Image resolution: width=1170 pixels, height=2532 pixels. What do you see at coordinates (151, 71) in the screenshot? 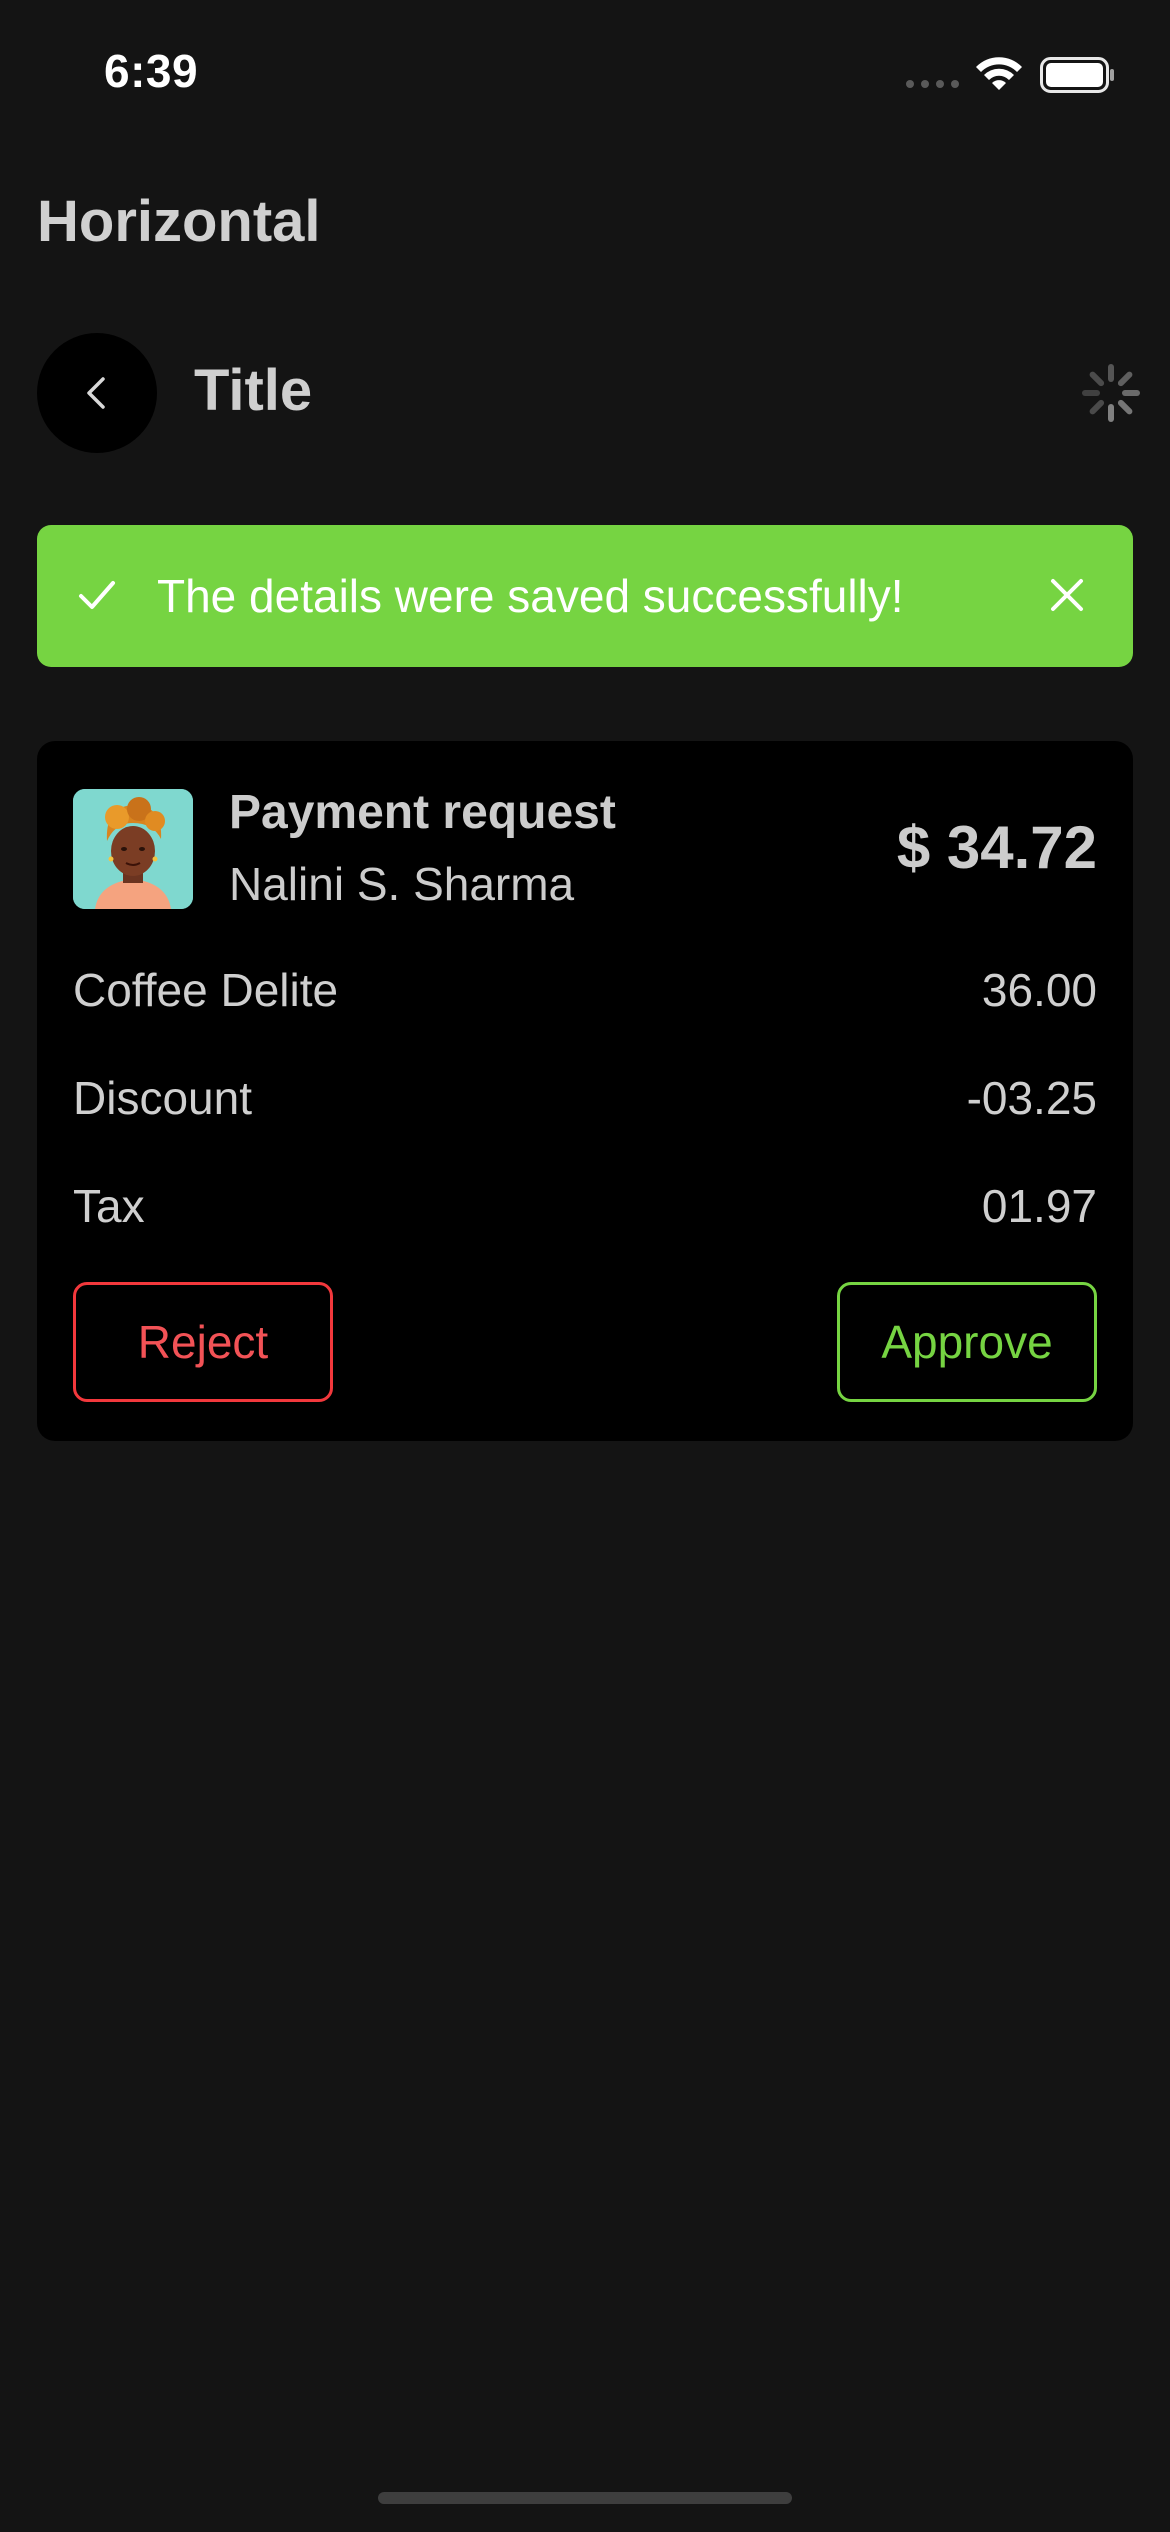
I see `status-time: 6:39` at bounding box center [151, 71].